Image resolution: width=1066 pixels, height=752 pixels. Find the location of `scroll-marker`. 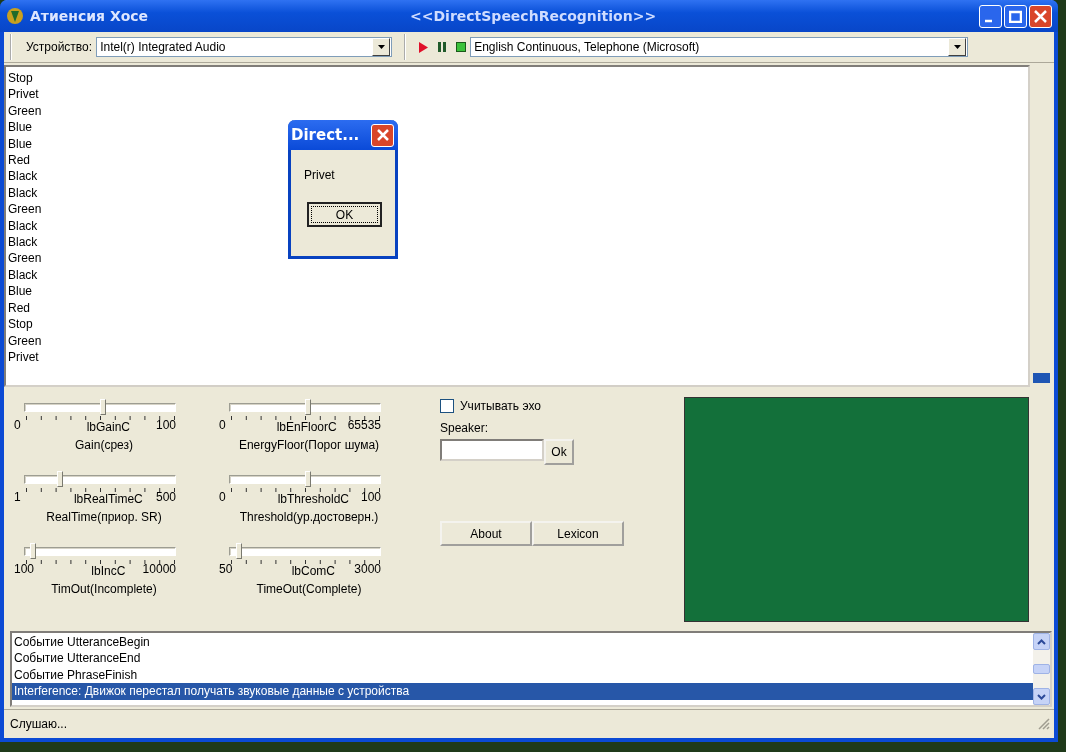

scroll-marker is located at coordinates (1041, 378).